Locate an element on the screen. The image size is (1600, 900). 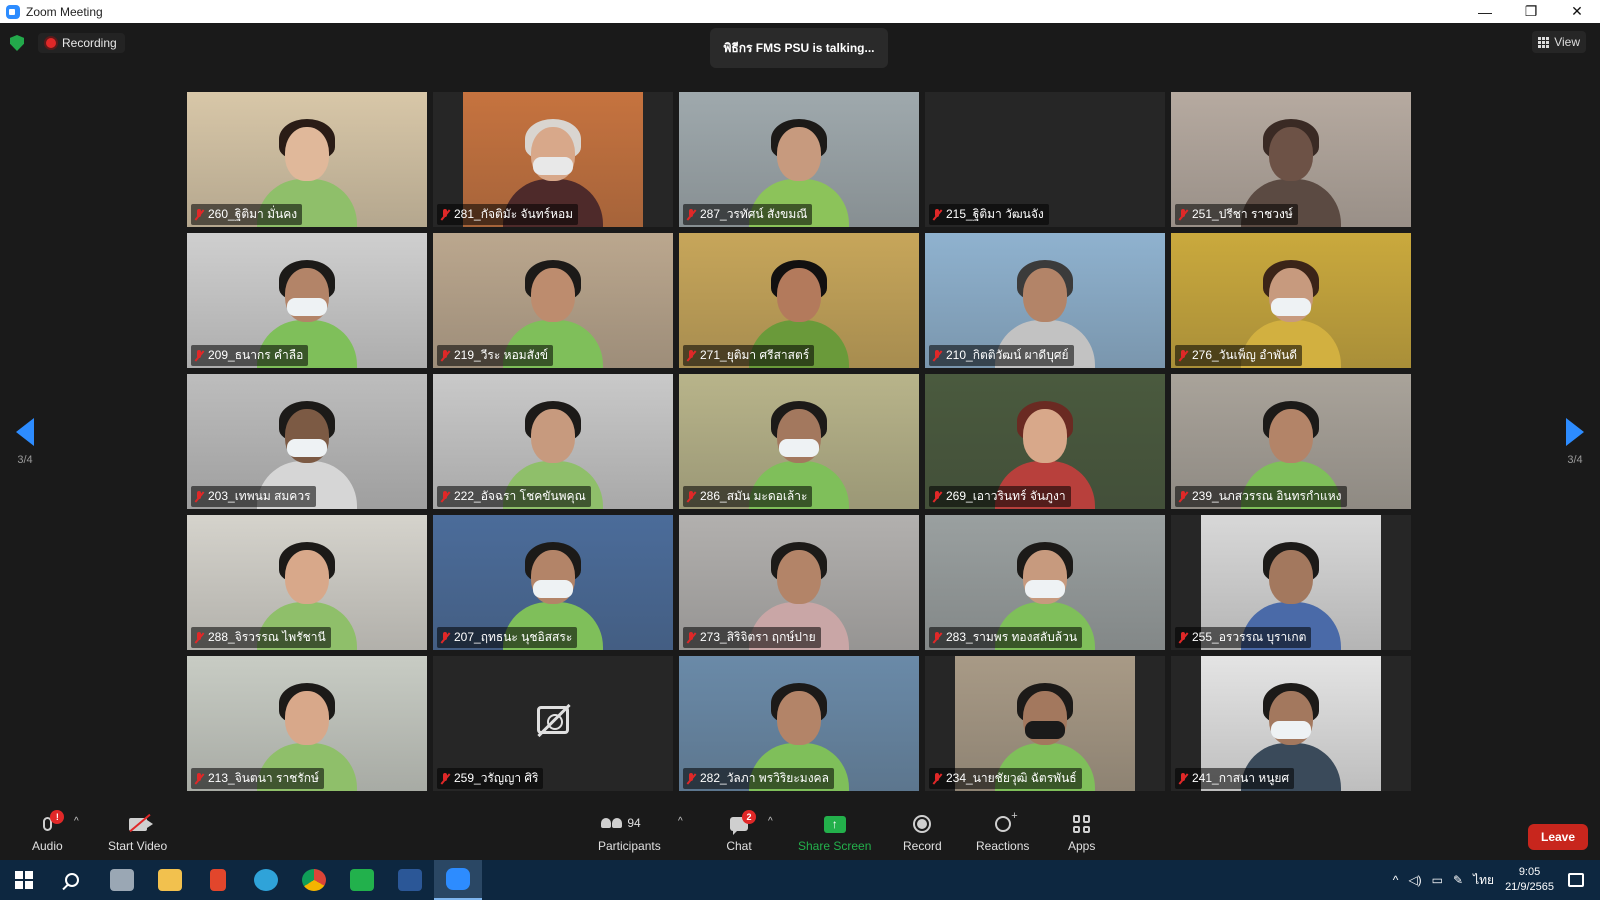
video-tile: 259_วรัญญา ศิริ is located at coordinates (553, 723).